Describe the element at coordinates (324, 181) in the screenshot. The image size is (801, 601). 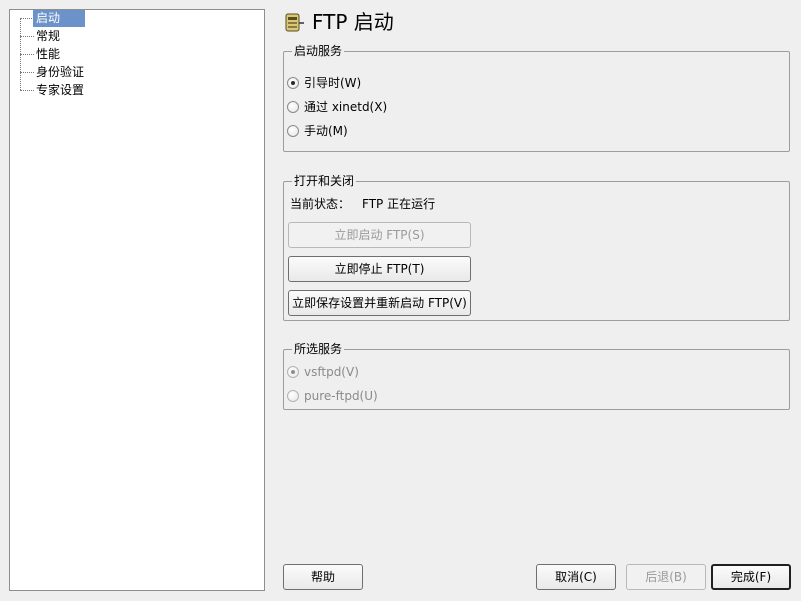
I see `group-title: 打开和关闭` at that location.